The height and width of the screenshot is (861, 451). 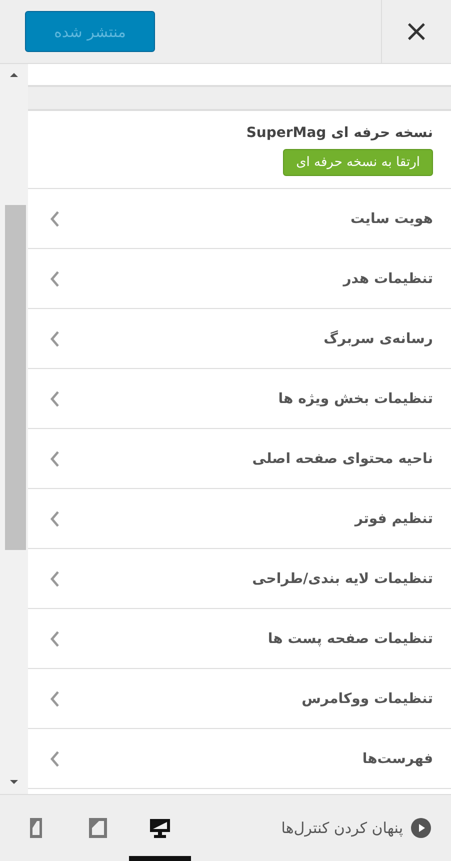 I want to click on pro-title: نسخه حرفه ای SuperMag, so click(x=339, y=133).